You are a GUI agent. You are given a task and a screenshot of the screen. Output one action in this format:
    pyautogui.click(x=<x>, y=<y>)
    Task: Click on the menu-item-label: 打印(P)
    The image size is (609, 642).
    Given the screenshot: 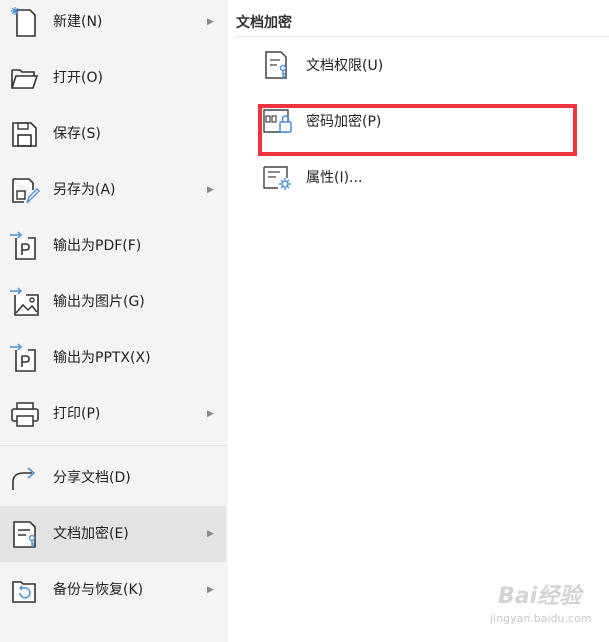 What is the action you would take?
    pyautogui.click(x=77, y=414)
    